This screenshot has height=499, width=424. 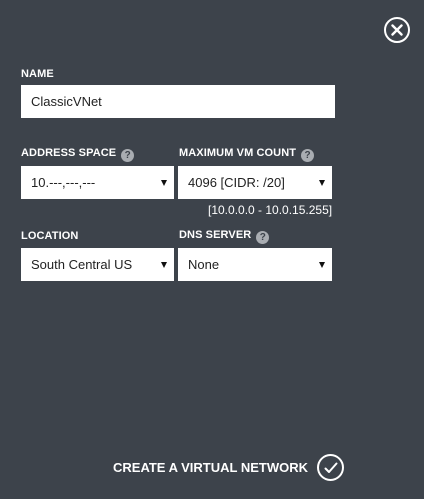 I want to click on name-label: NAME, so click(x=37, y=74).